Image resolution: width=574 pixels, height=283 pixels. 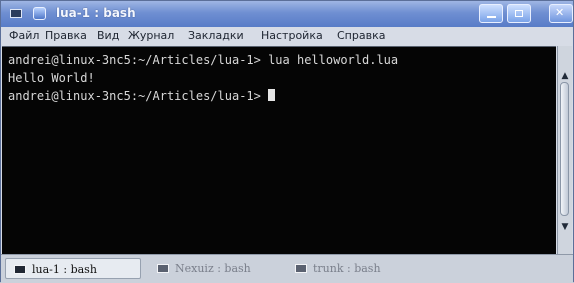 I want to click on session-tab-trunk: trunk : bash, so click(x=352, y=268).